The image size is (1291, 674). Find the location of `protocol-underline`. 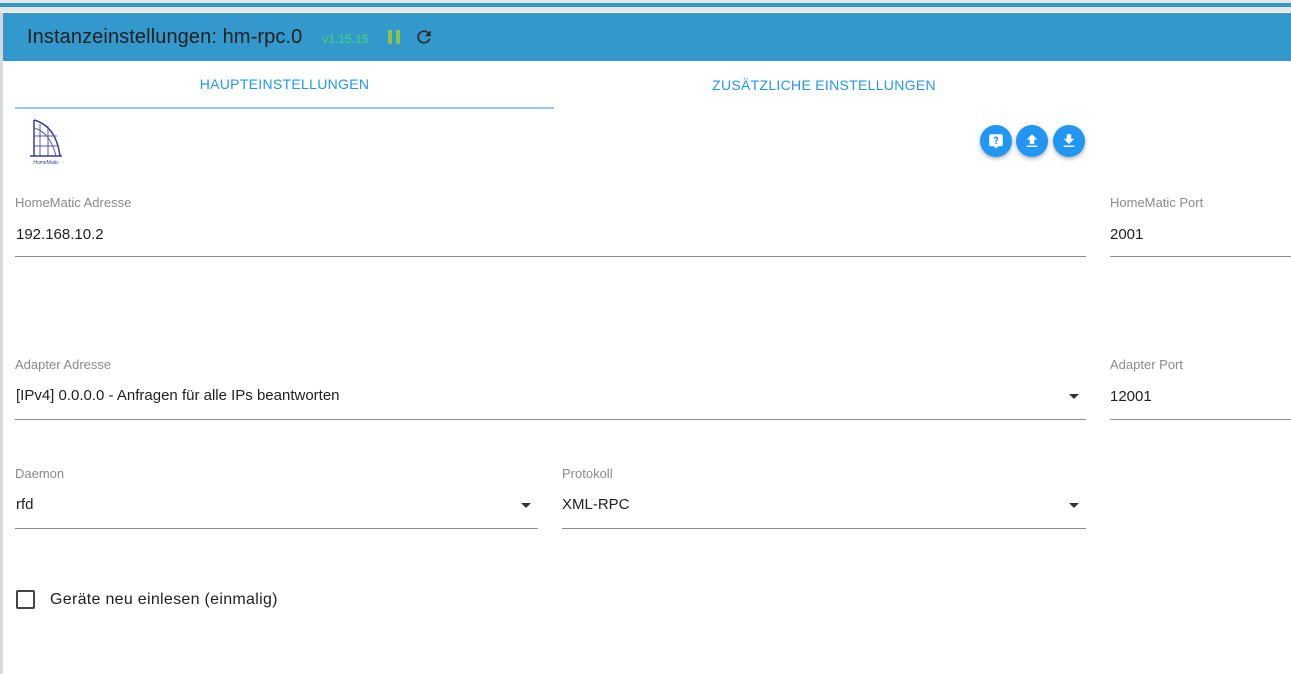

protocol-underline is located at coordinates (824, 528).